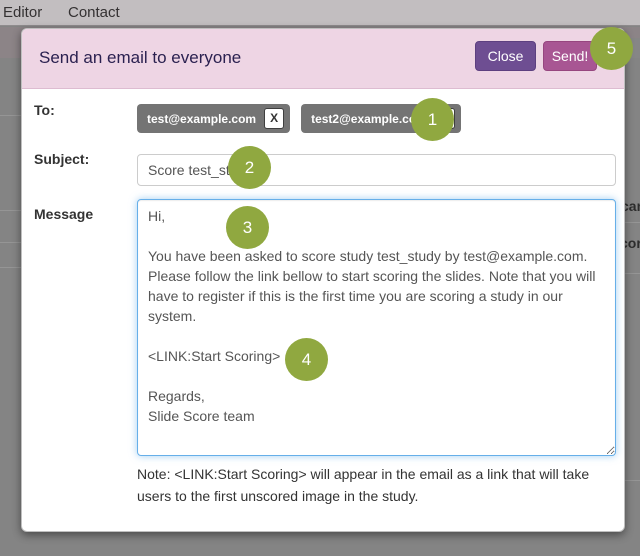 Image resolution: width=640 pixels, height=556 pixels. What do you see at coordinates (323, 59) in the screenshot?
I see `modal-header: Send an email to everyone Close Send!` at bounding box center [323, 59].